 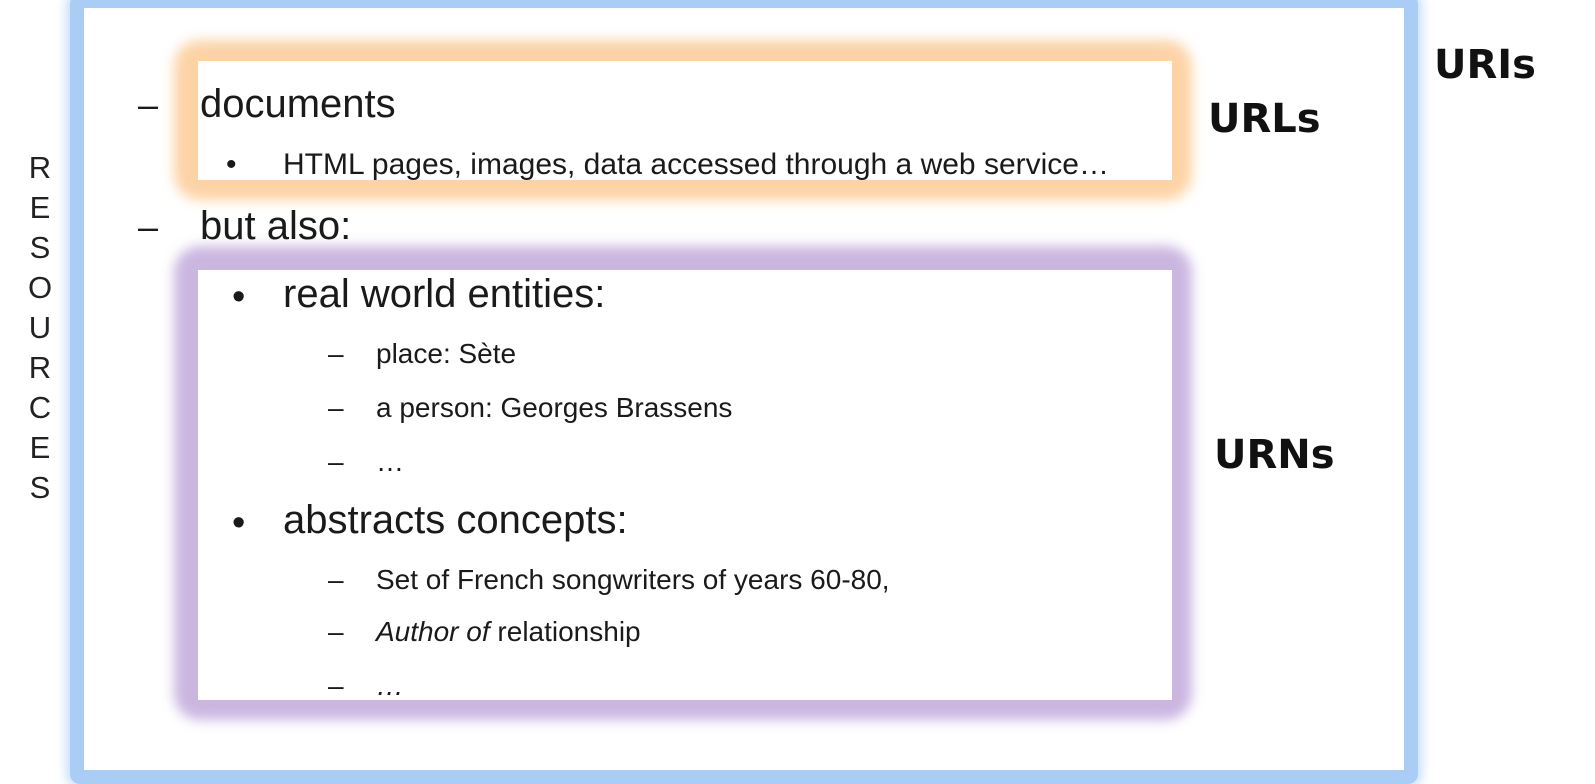 I want to click on italic-term: Author of, so click(x=433, y=631).